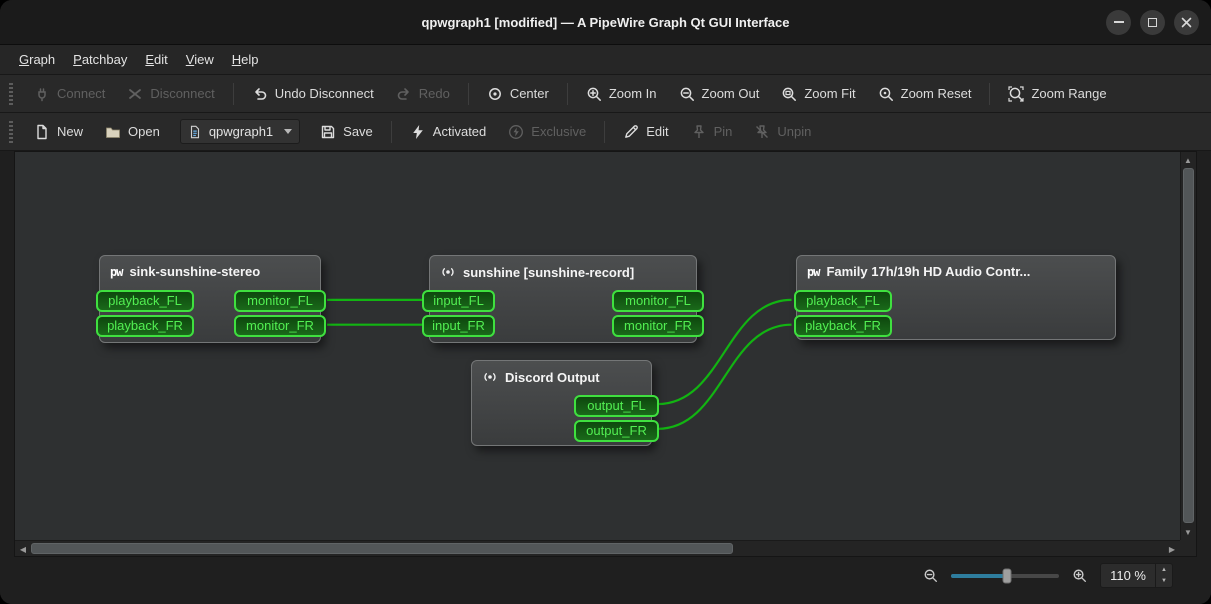 This screenshot has width=1211, height=604. I want to click on zoom-value: 110 %, so click(1128, 575).